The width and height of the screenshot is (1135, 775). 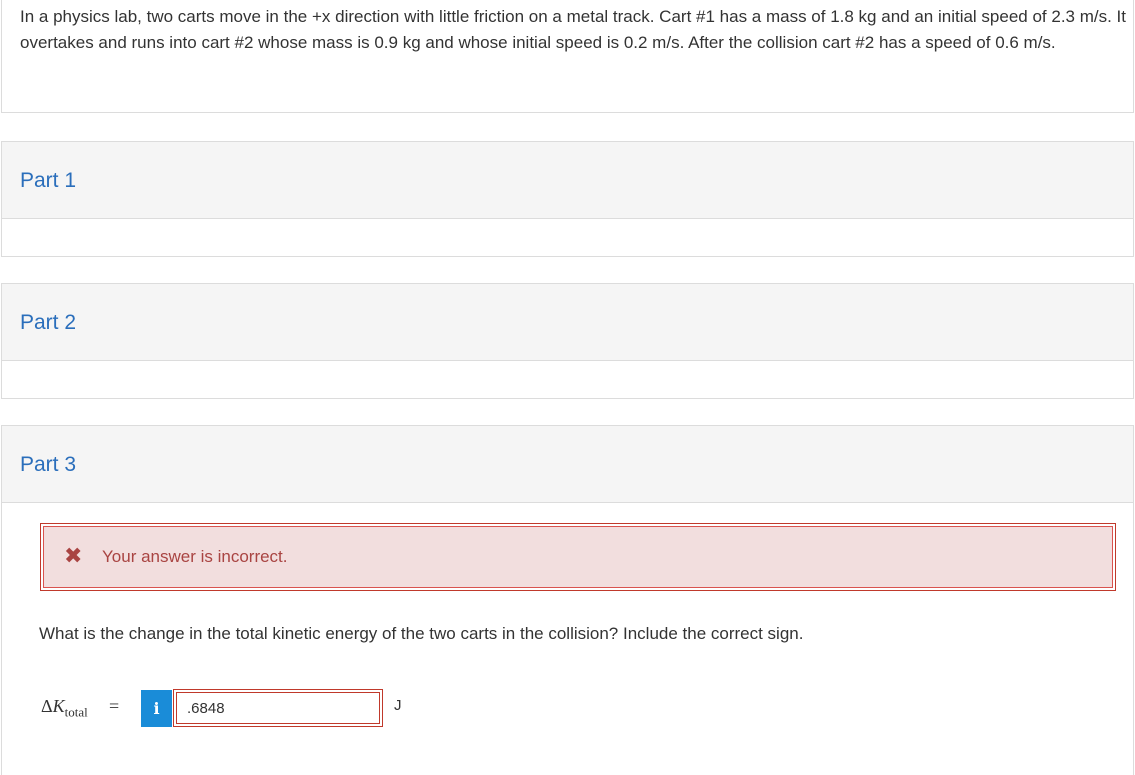 I want to click on variable-k: K, so click(x=58, y=706).